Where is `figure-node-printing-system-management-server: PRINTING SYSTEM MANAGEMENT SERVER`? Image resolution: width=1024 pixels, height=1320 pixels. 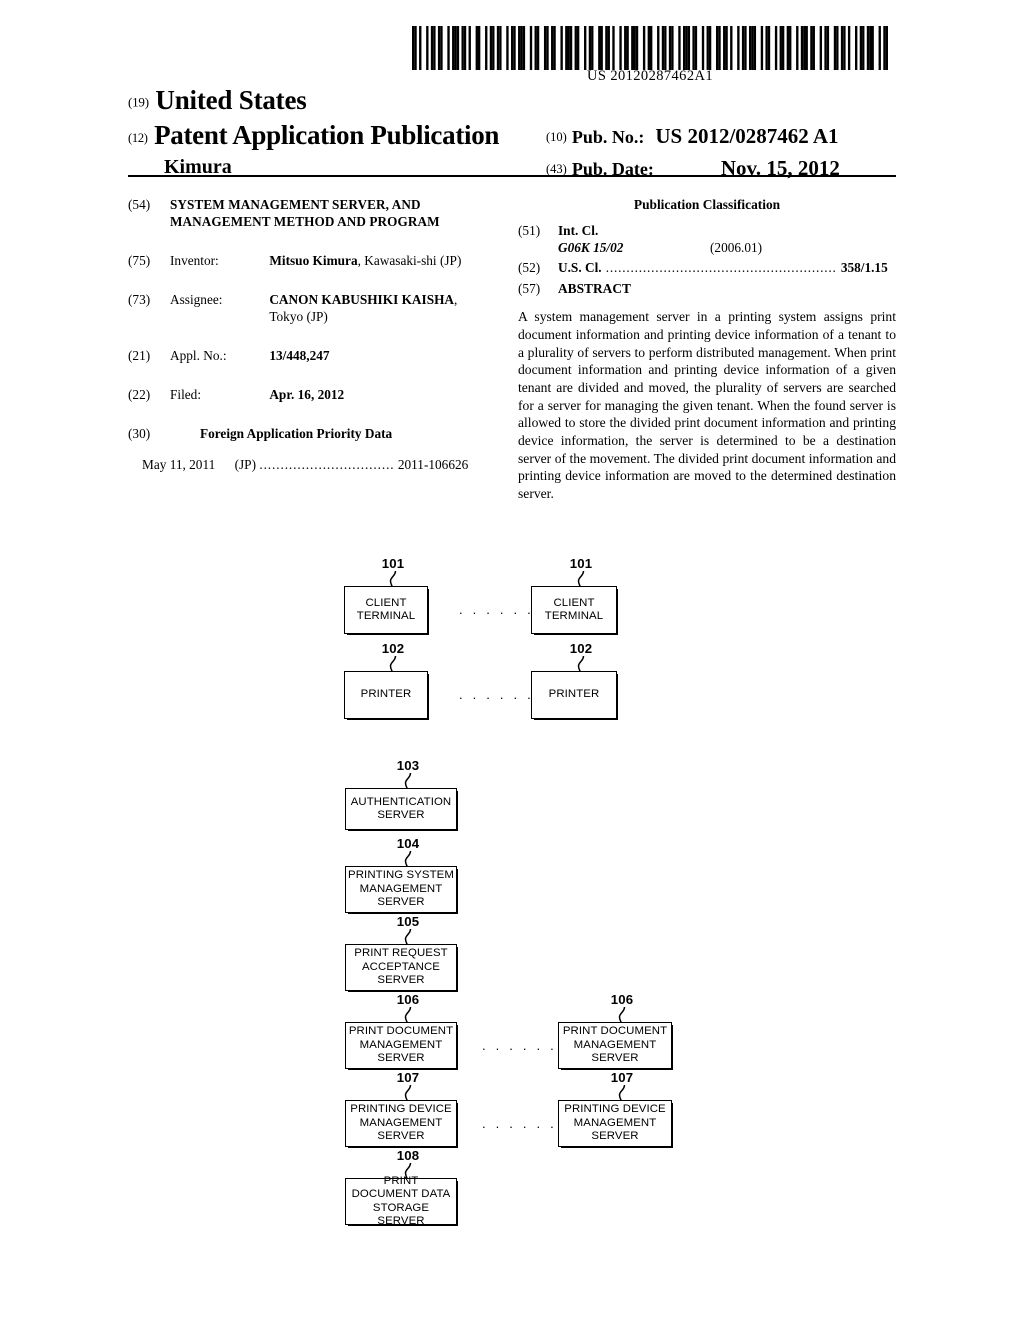
figure-node-printing-system-management-server: PRINTING SYSTEM MANAGEMENT SERVER is located at coordinates (401, 890).